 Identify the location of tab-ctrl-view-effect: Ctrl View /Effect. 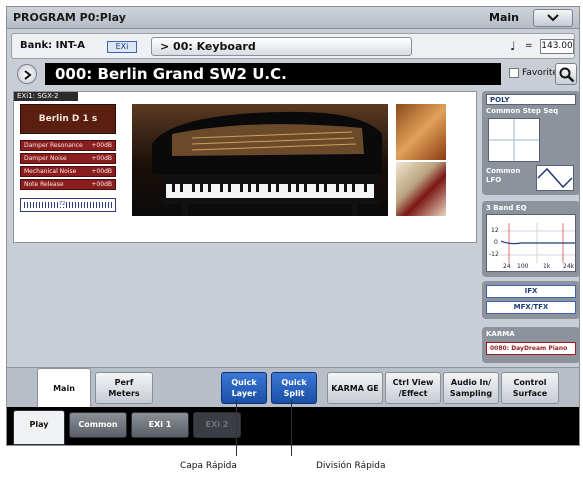
(413, 388).